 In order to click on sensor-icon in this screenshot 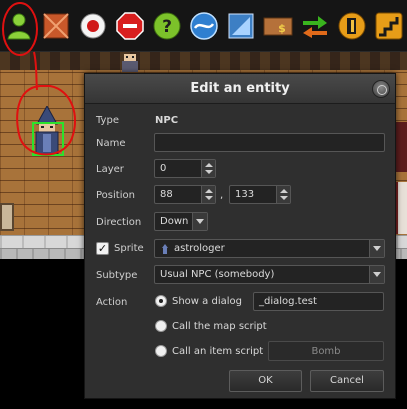, I will do `click(241, 26)`.